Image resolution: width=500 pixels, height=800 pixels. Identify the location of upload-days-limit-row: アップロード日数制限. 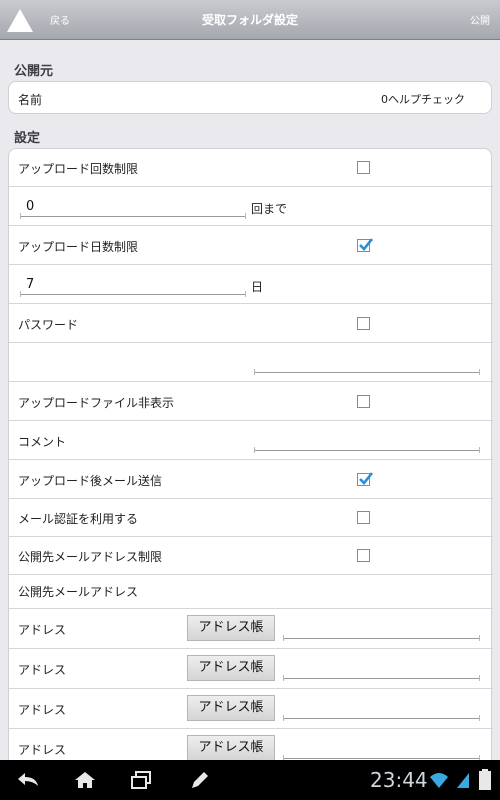
(251, 245).